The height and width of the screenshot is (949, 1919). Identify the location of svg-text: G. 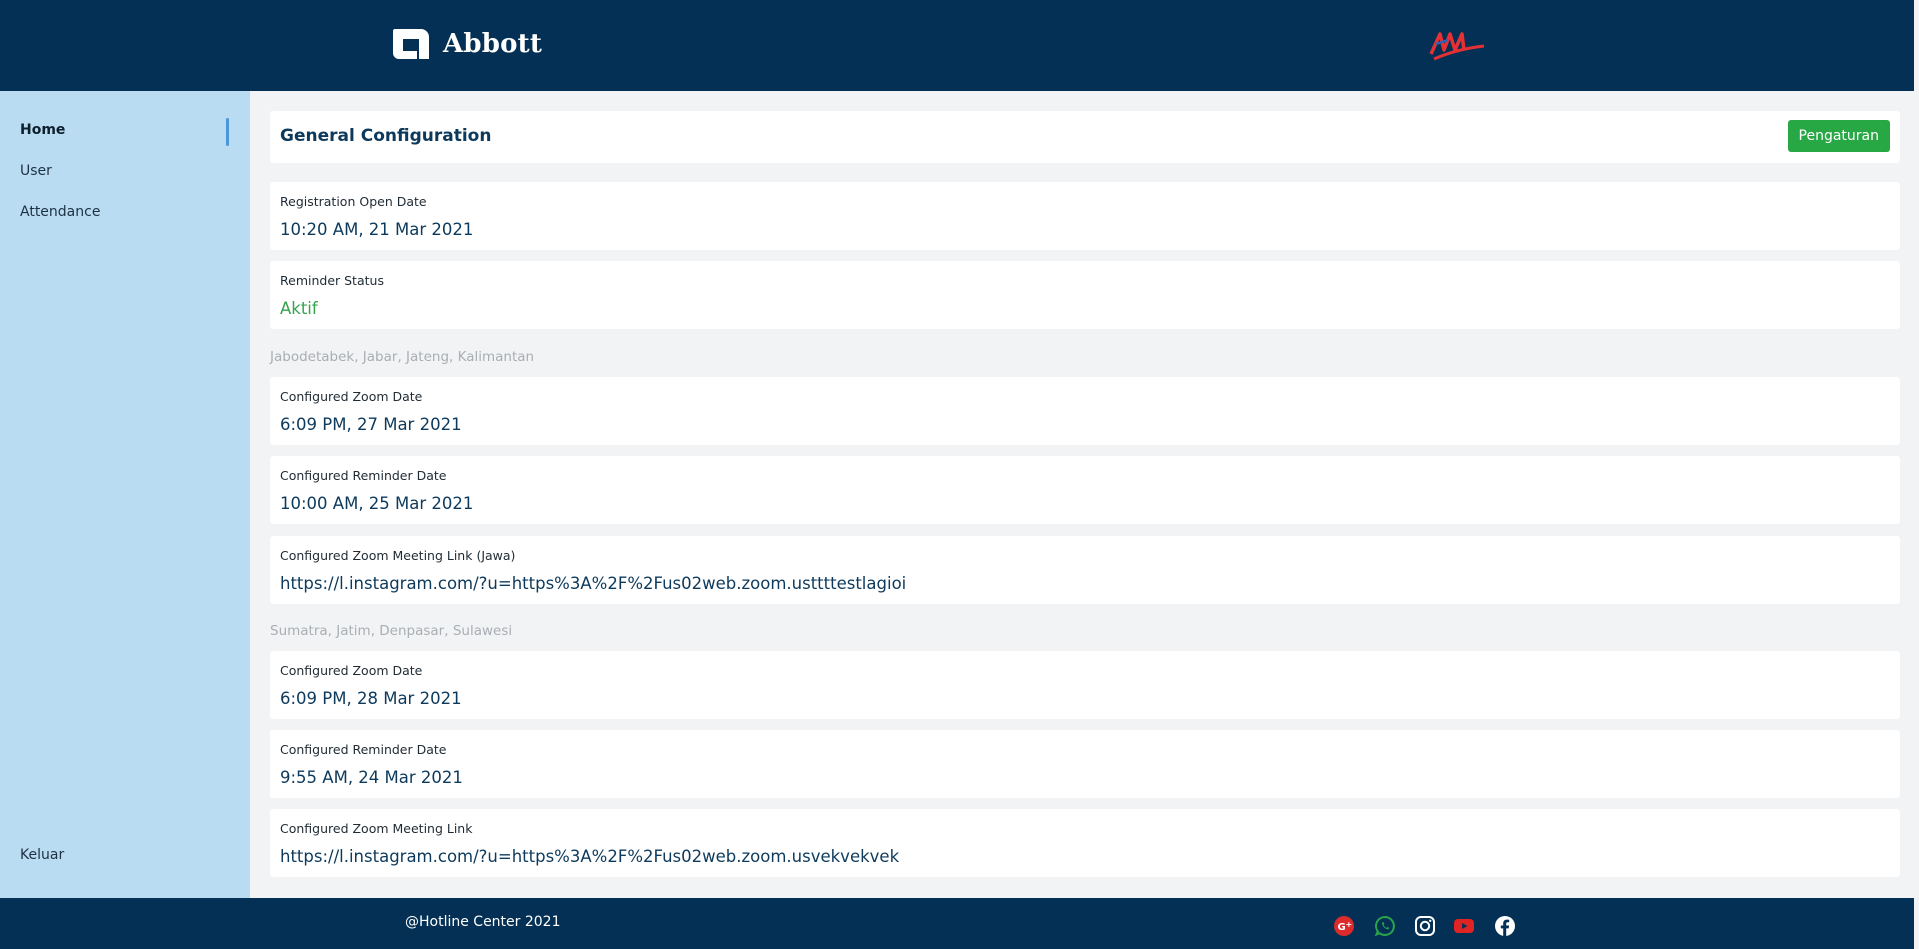
(1342, 927).